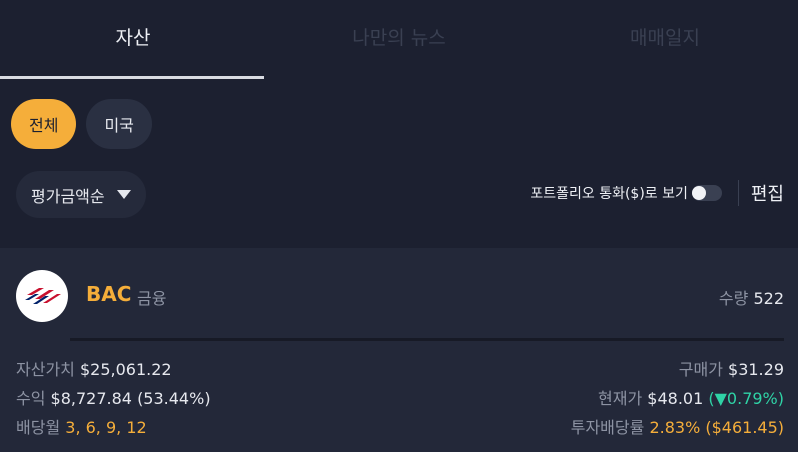  I want to click on portfolio-currency-toggle, so click(706, 193).